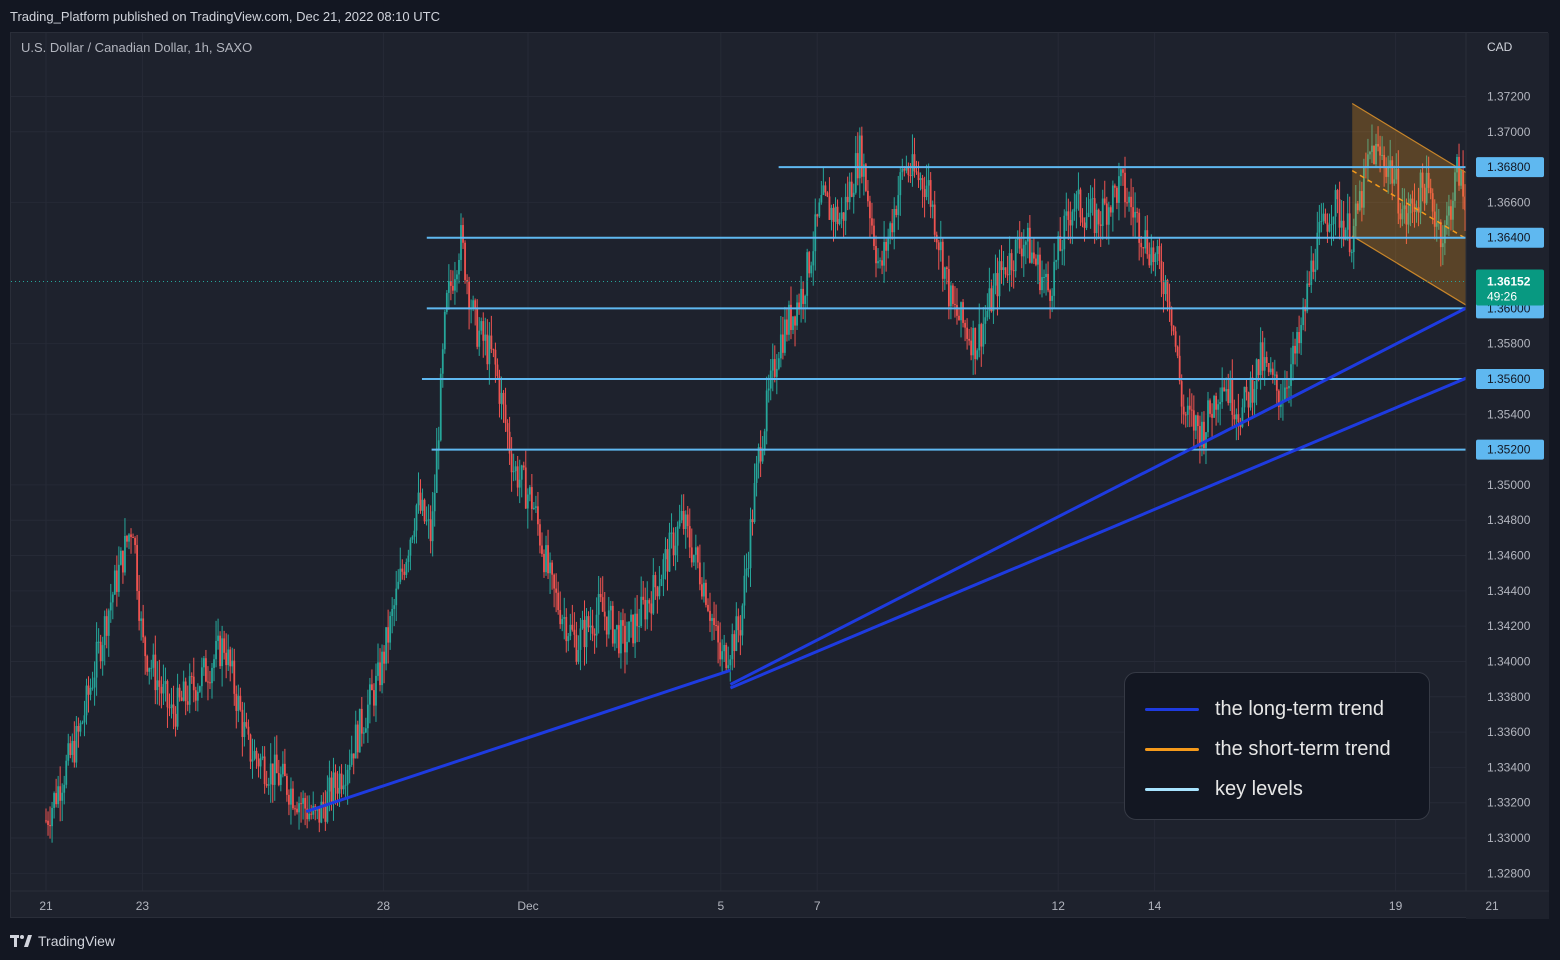 This screenshot has width=1560, height=960. Describe the element at coordinates (527, 906) in the screenshot. I see `time-axis-tick: Dec` at that location.